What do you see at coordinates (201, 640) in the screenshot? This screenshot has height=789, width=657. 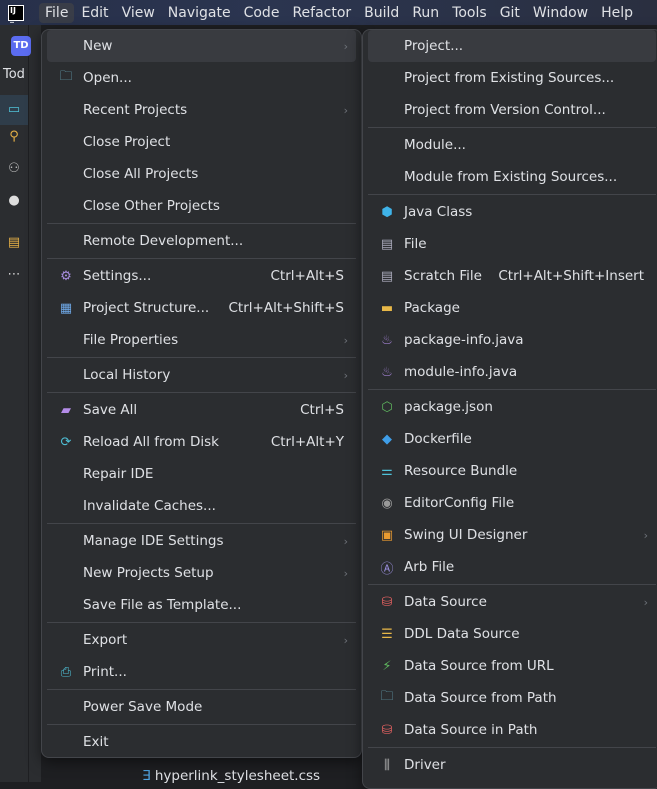 I see `menu-item-export: Export ›` at bounding box center [201, 640].